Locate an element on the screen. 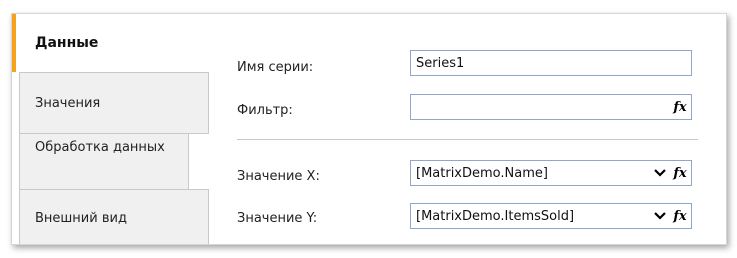  tab-values: Значения is located at coordinates (114, 103).